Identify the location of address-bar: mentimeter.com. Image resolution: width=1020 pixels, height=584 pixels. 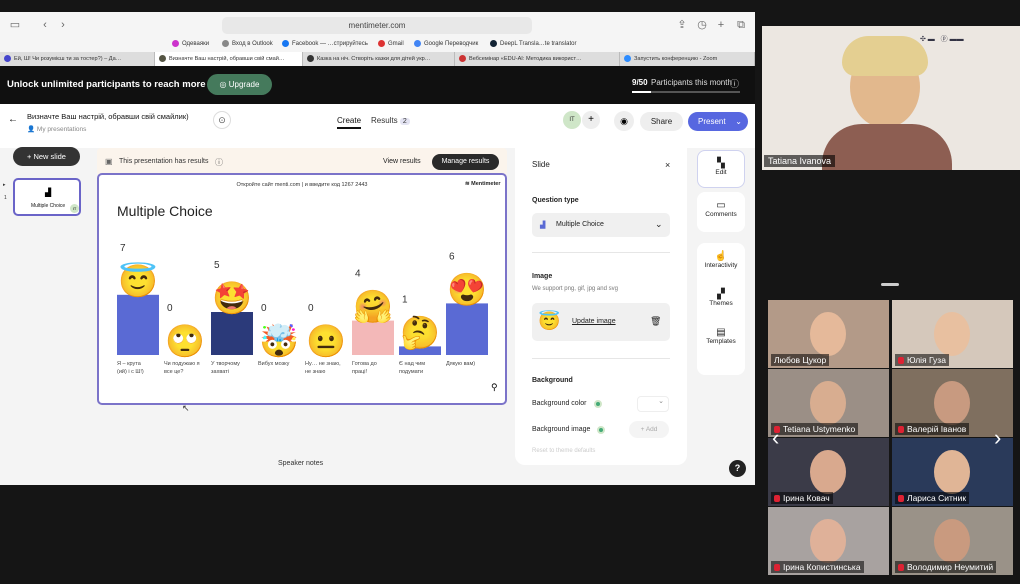
(377, 25).